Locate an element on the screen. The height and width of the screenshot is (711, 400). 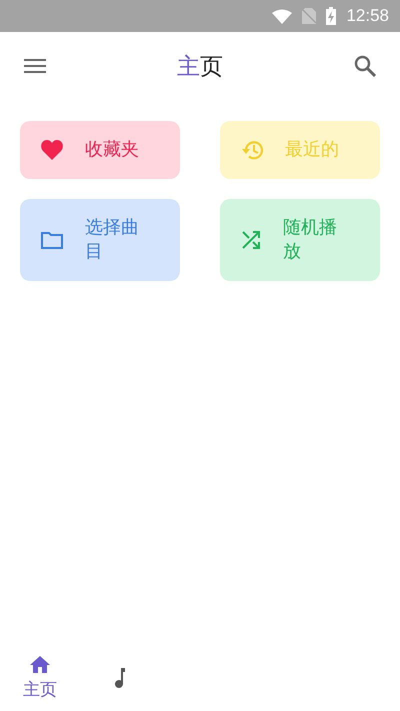
favorites-card: 收藏夹 is located at coordinates (100, 150).